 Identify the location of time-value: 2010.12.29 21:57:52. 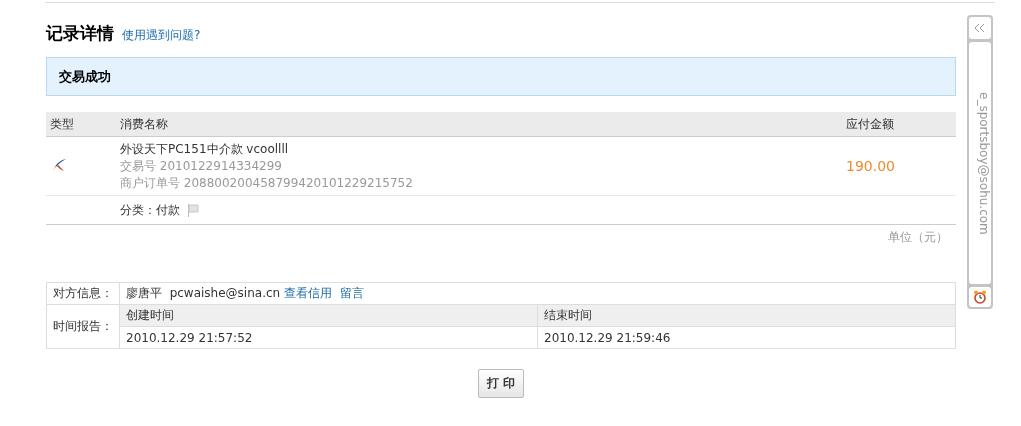
(189, 337).